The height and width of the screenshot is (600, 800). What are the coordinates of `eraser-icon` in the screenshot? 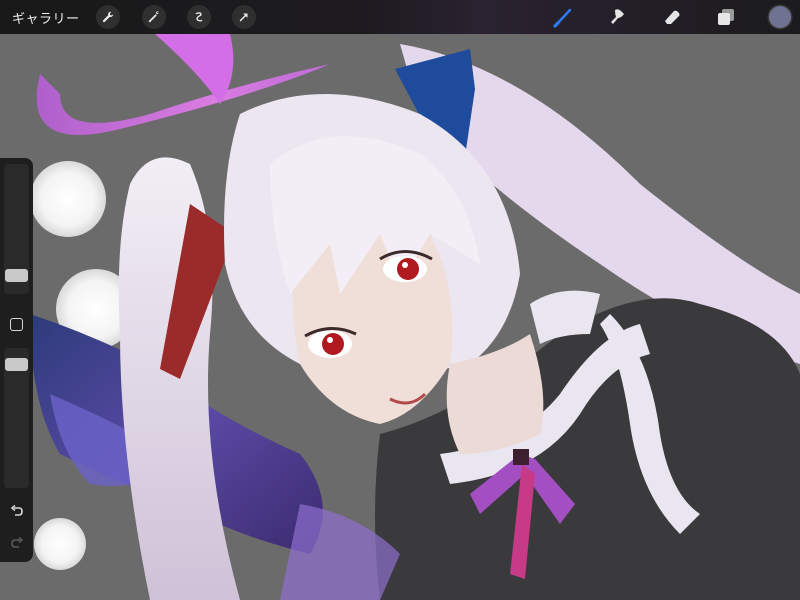 It's located at (672, 17).